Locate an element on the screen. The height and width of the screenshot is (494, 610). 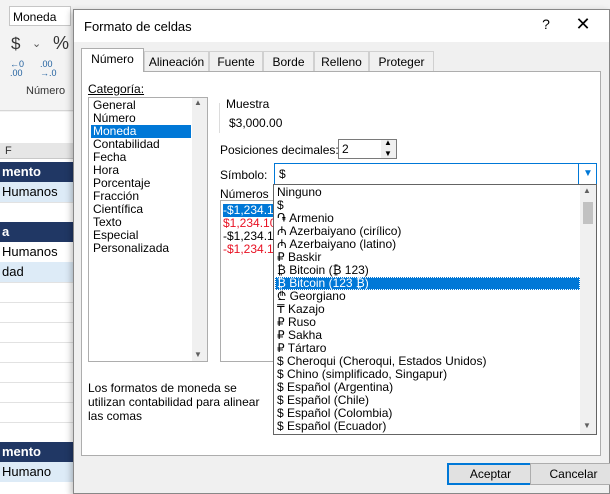
tab-fuente: Fuente is located at coordinates (236, 61).